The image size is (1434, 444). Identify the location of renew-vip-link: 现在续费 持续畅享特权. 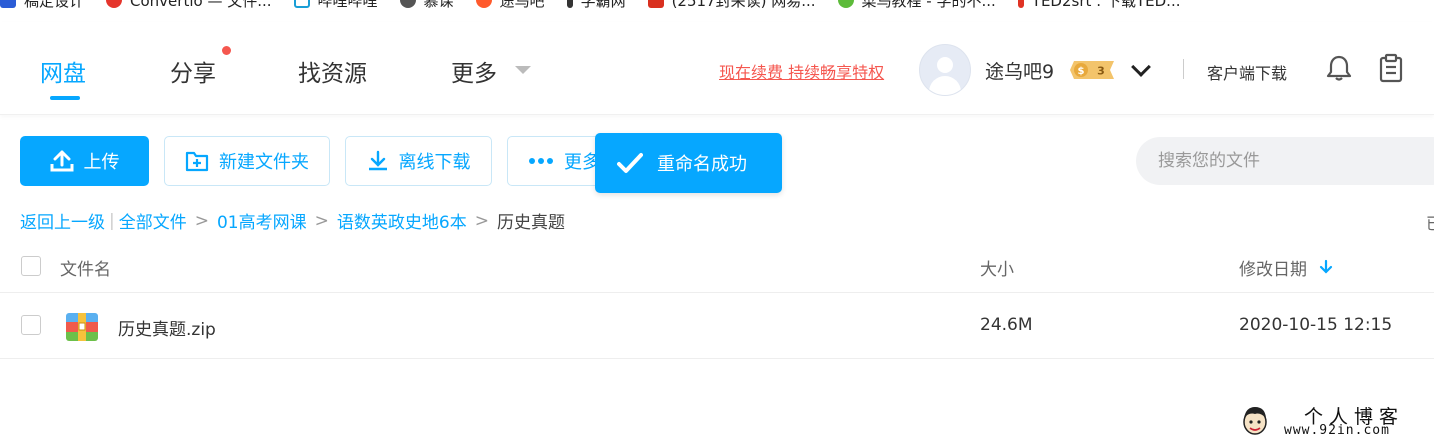
(801, 71).